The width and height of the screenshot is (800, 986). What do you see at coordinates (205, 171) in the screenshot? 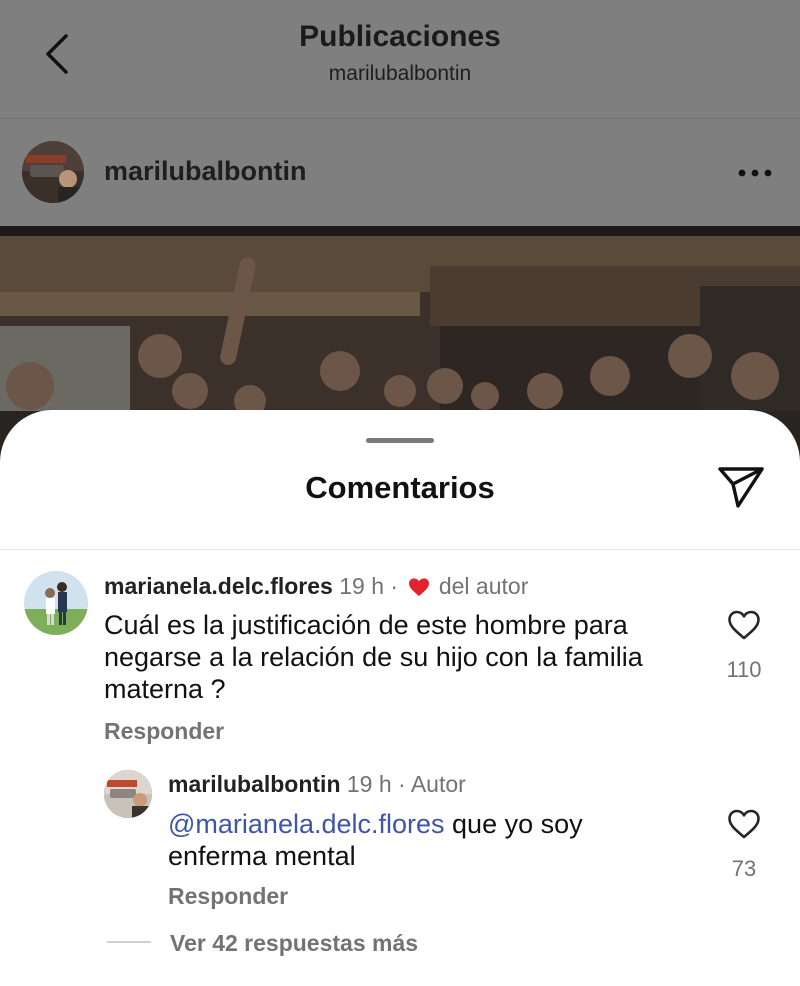
I see `post-author-name: marilubalbontin` at bounding box center [205, 171].